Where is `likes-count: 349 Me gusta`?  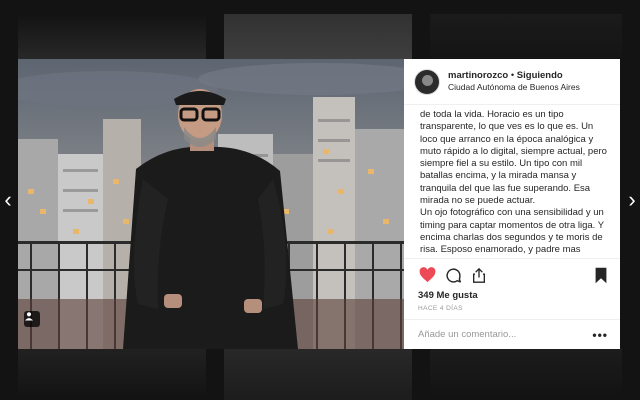 likes-count: 349 Me gusta is located at coordinates (514, 295).